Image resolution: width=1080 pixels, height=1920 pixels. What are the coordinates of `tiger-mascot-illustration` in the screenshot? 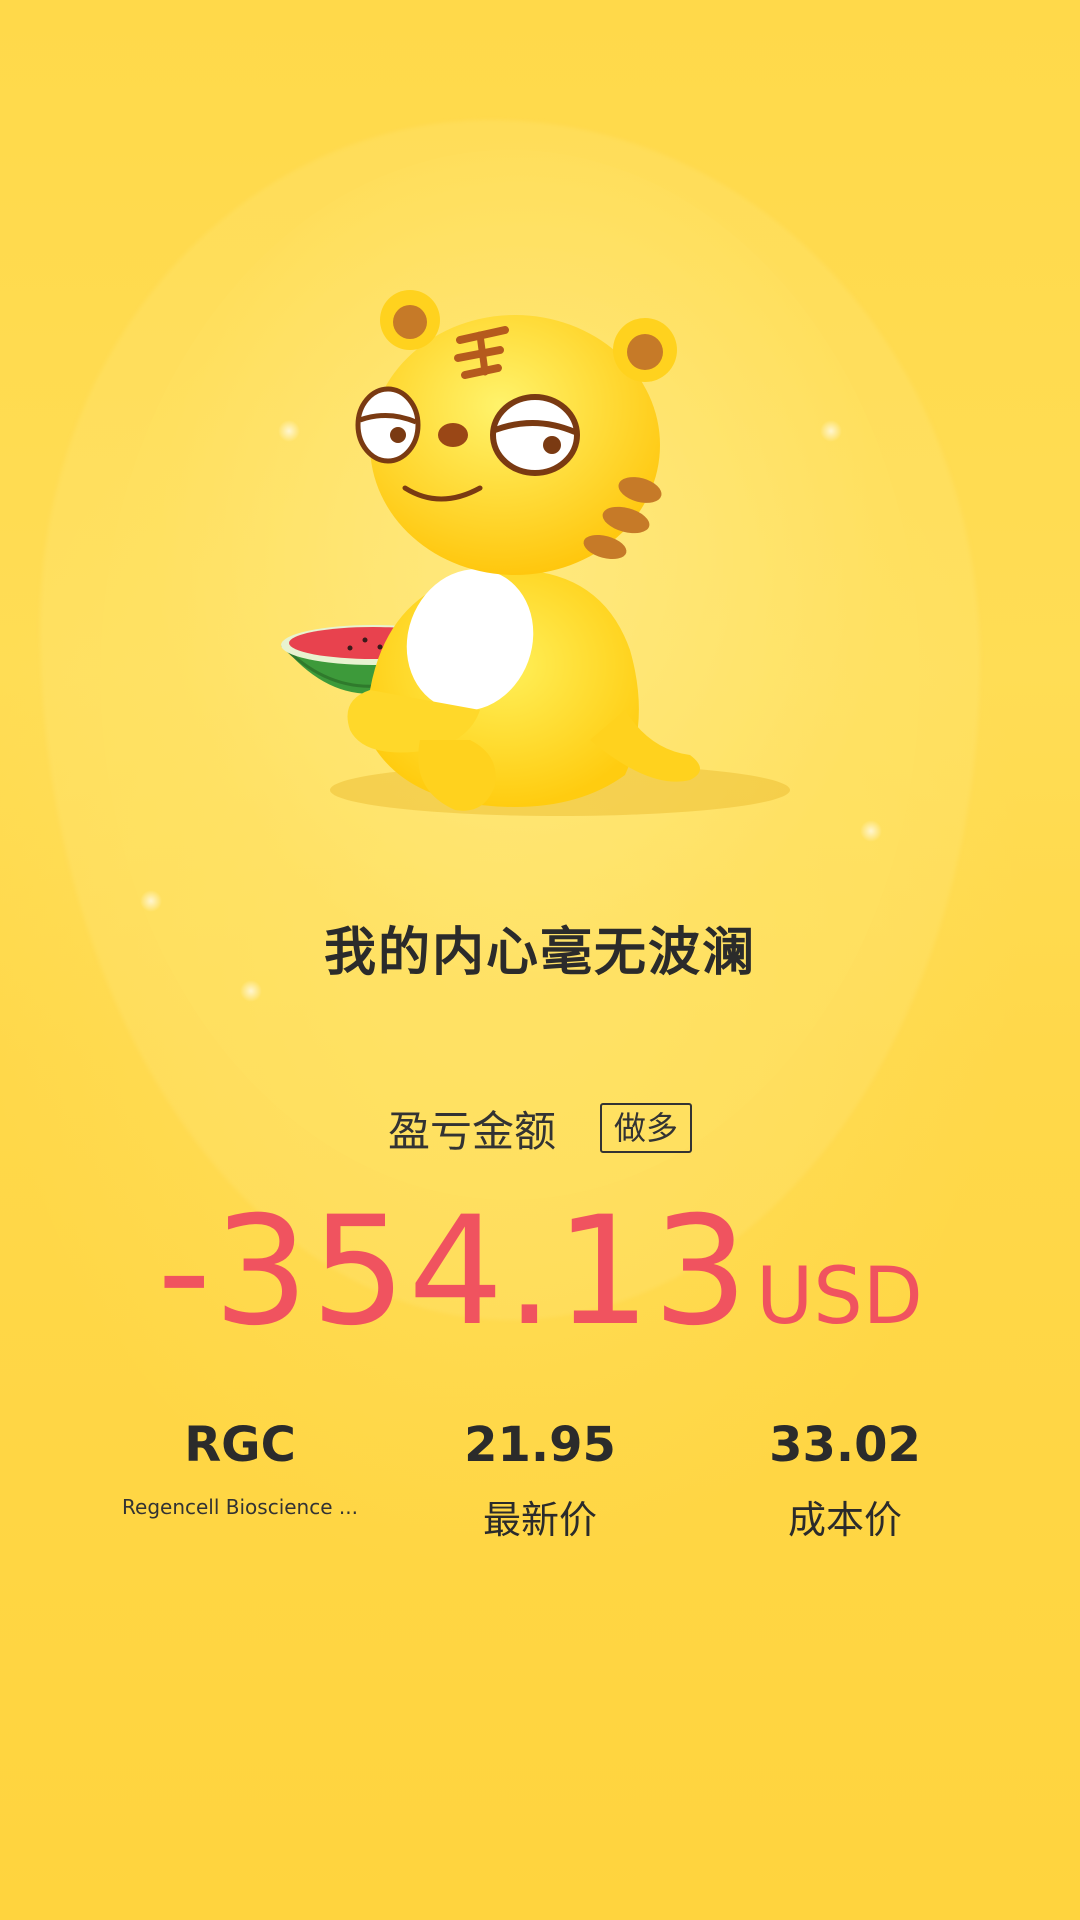 It's located at (535, 553).